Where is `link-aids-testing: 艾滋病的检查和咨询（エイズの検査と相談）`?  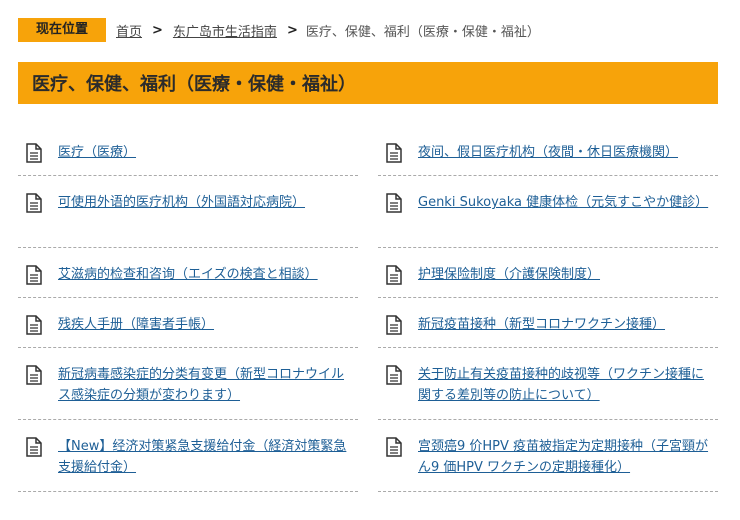 link-aids-testing: 艾滋病的检查和咨询（エイズの検査と相談） is located at coordinates (188, 274).